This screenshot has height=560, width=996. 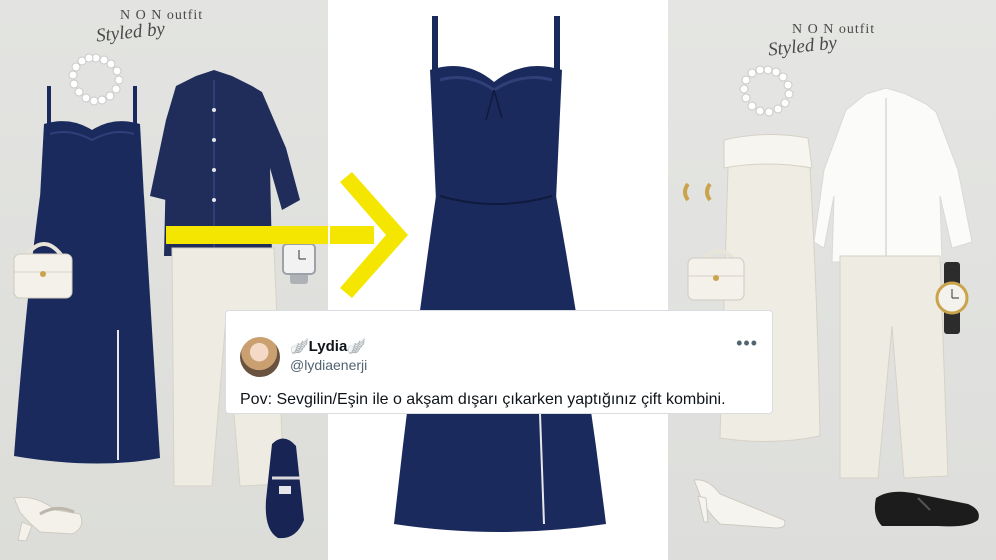 I want to click on cream-trousers, so click(x=894, y=367).